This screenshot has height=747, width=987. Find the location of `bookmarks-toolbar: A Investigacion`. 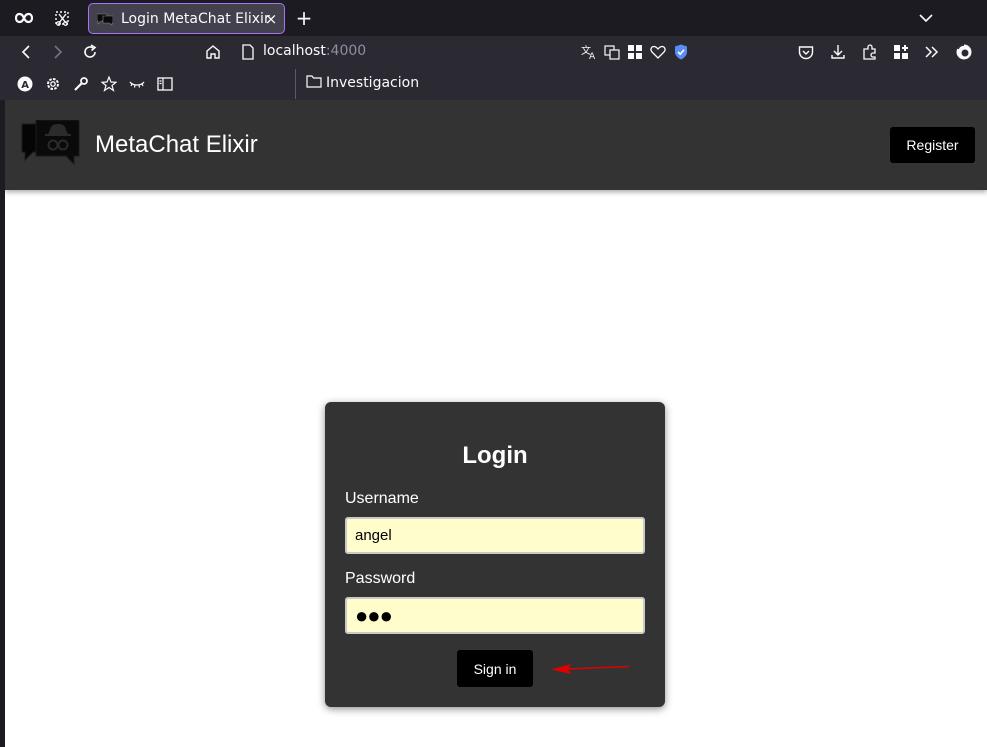

bookmarks-toolbar: A Investigacion is located at coordinates (493, 84).